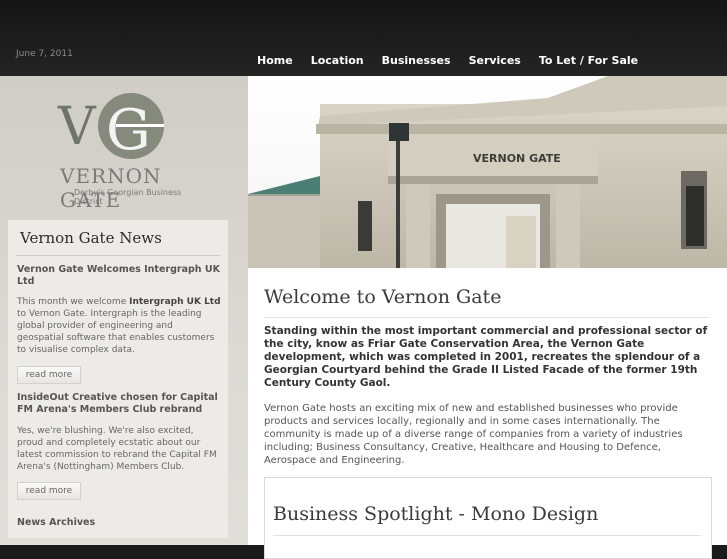 This screenshot has height=559, width=727. What do you see at coordinates (495, 60) in the screenshot?
I see `nav-services: Services` at bounding box center [495, 60].